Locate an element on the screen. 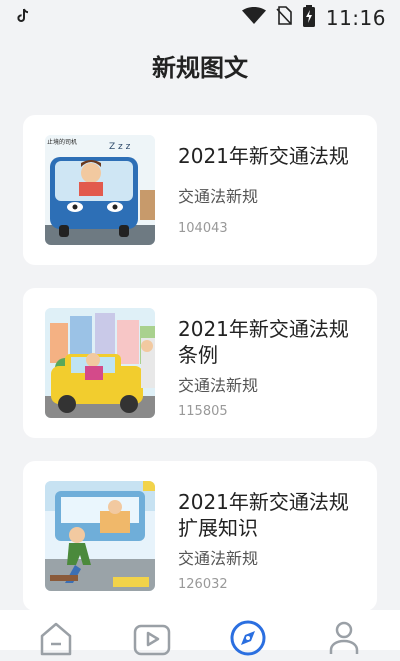  article-view-count: 115805 is located at coordinates (203, 411).